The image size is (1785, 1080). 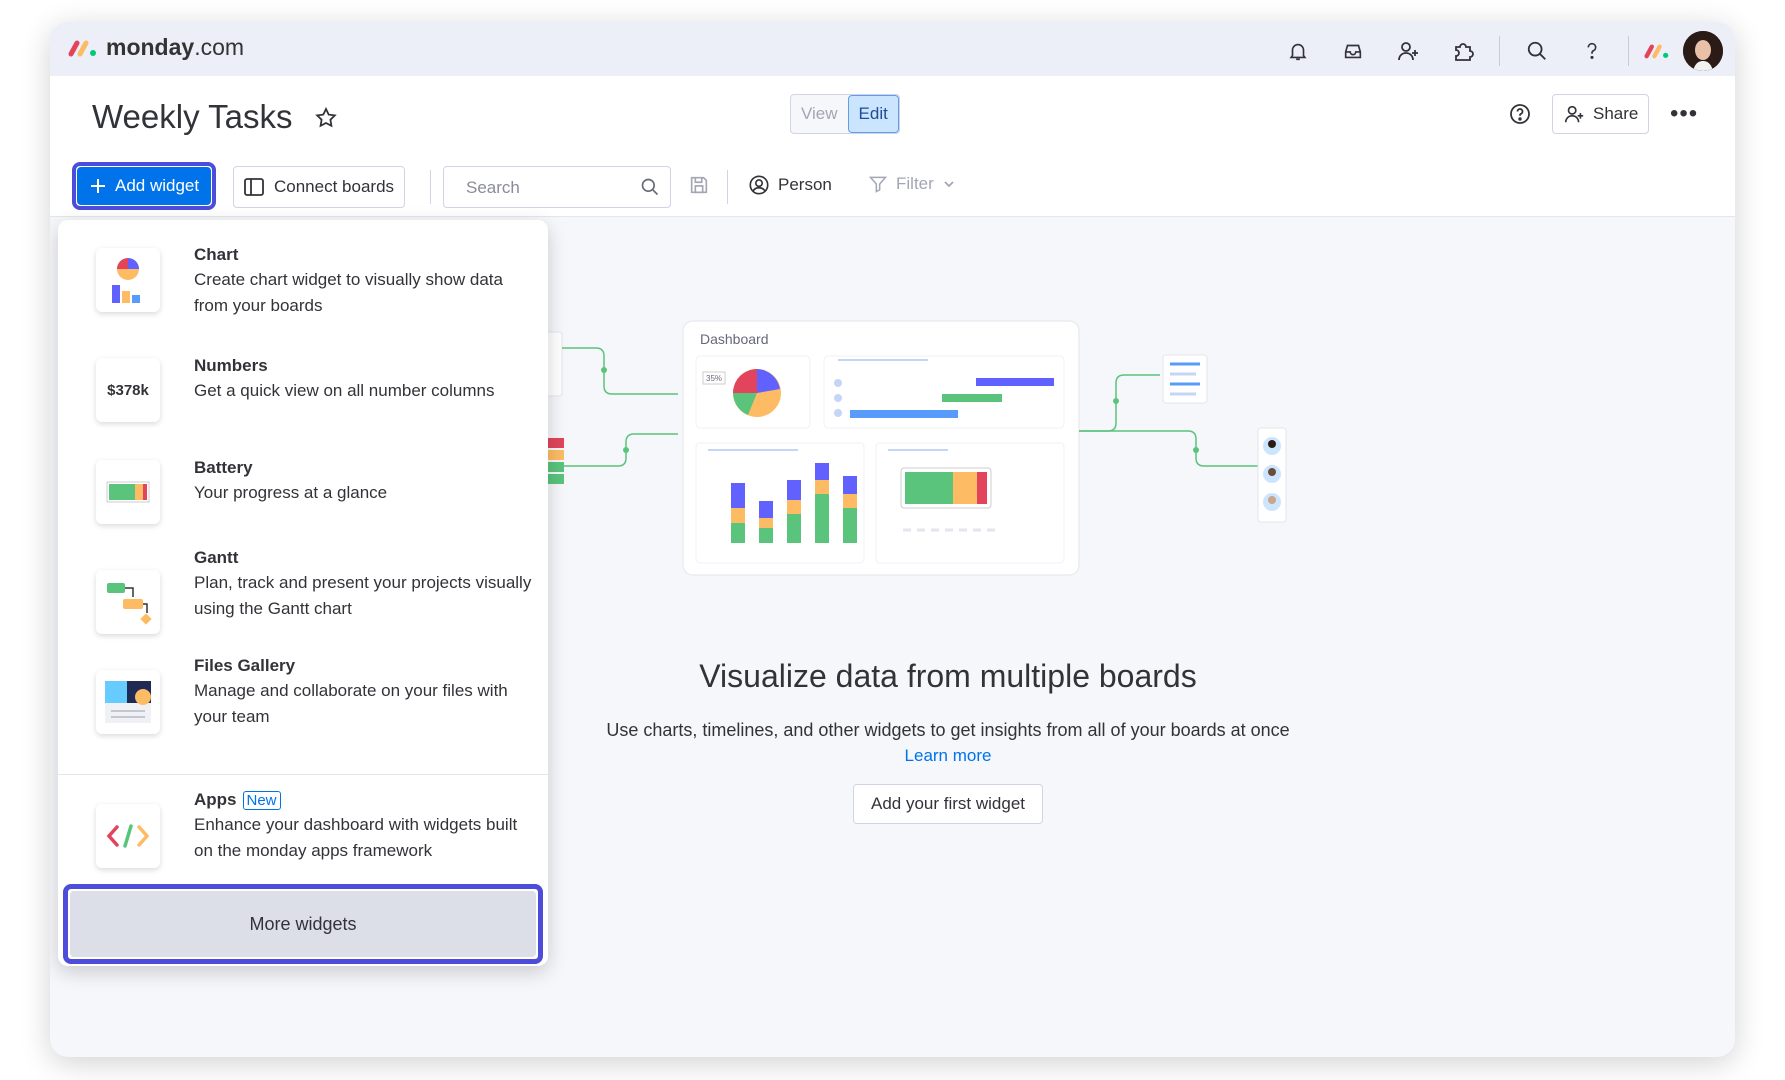 I want to click on connect-boards-button: Connect boards, so click(x=319, y=187).